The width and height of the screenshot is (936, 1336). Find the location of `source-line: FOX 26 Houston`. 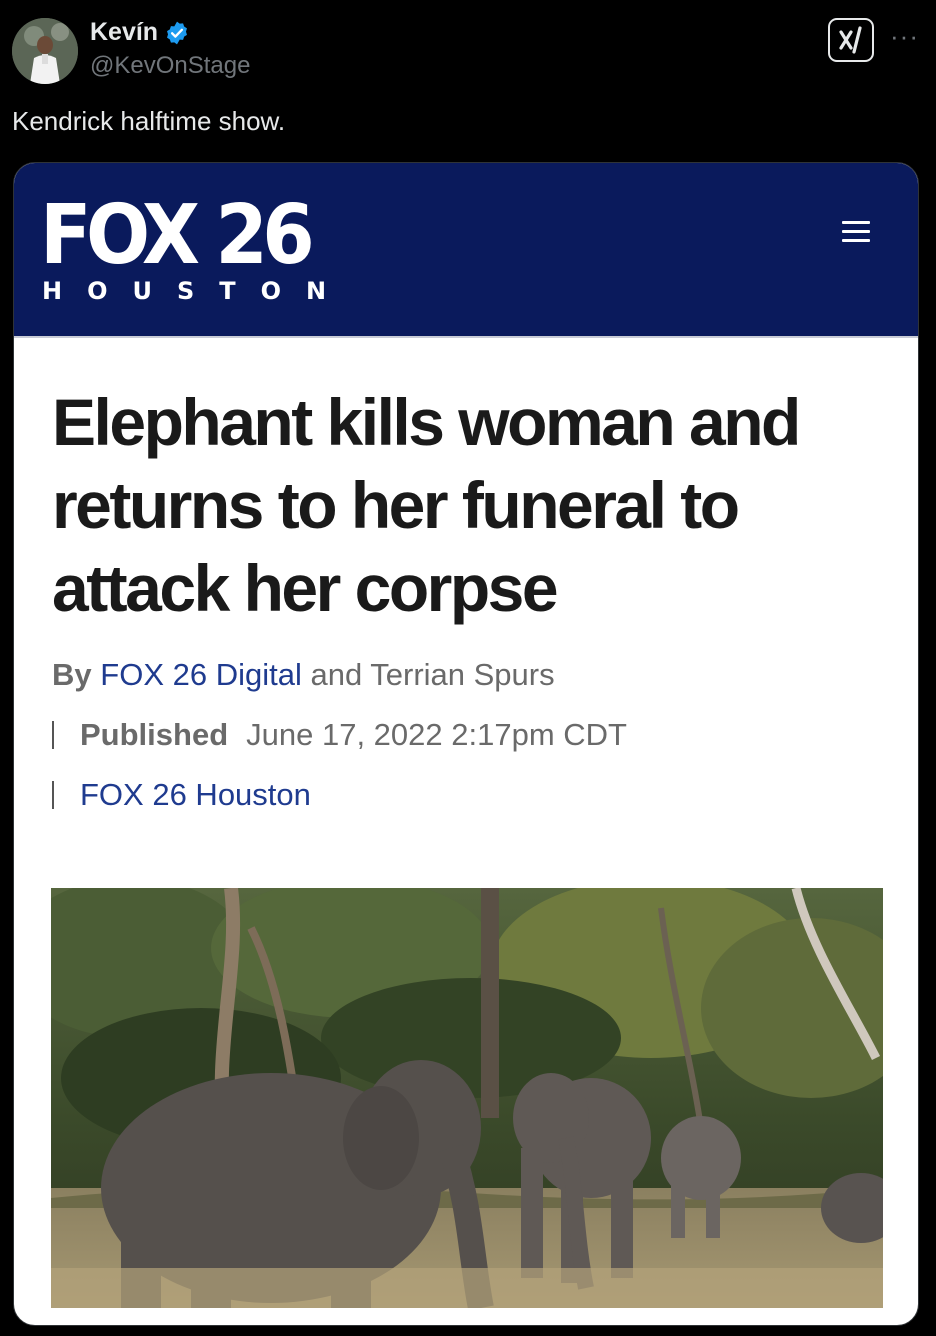

source-line: FOX 26 Houston is located at coordinates (181, 795).